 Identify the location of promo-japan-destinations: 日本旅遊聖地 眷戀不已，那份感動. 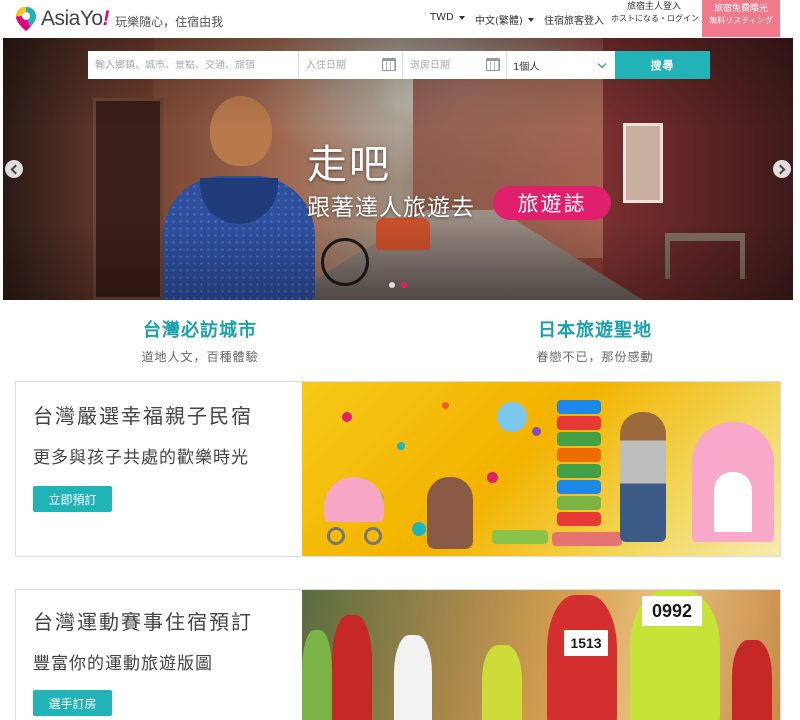
(595, 340).